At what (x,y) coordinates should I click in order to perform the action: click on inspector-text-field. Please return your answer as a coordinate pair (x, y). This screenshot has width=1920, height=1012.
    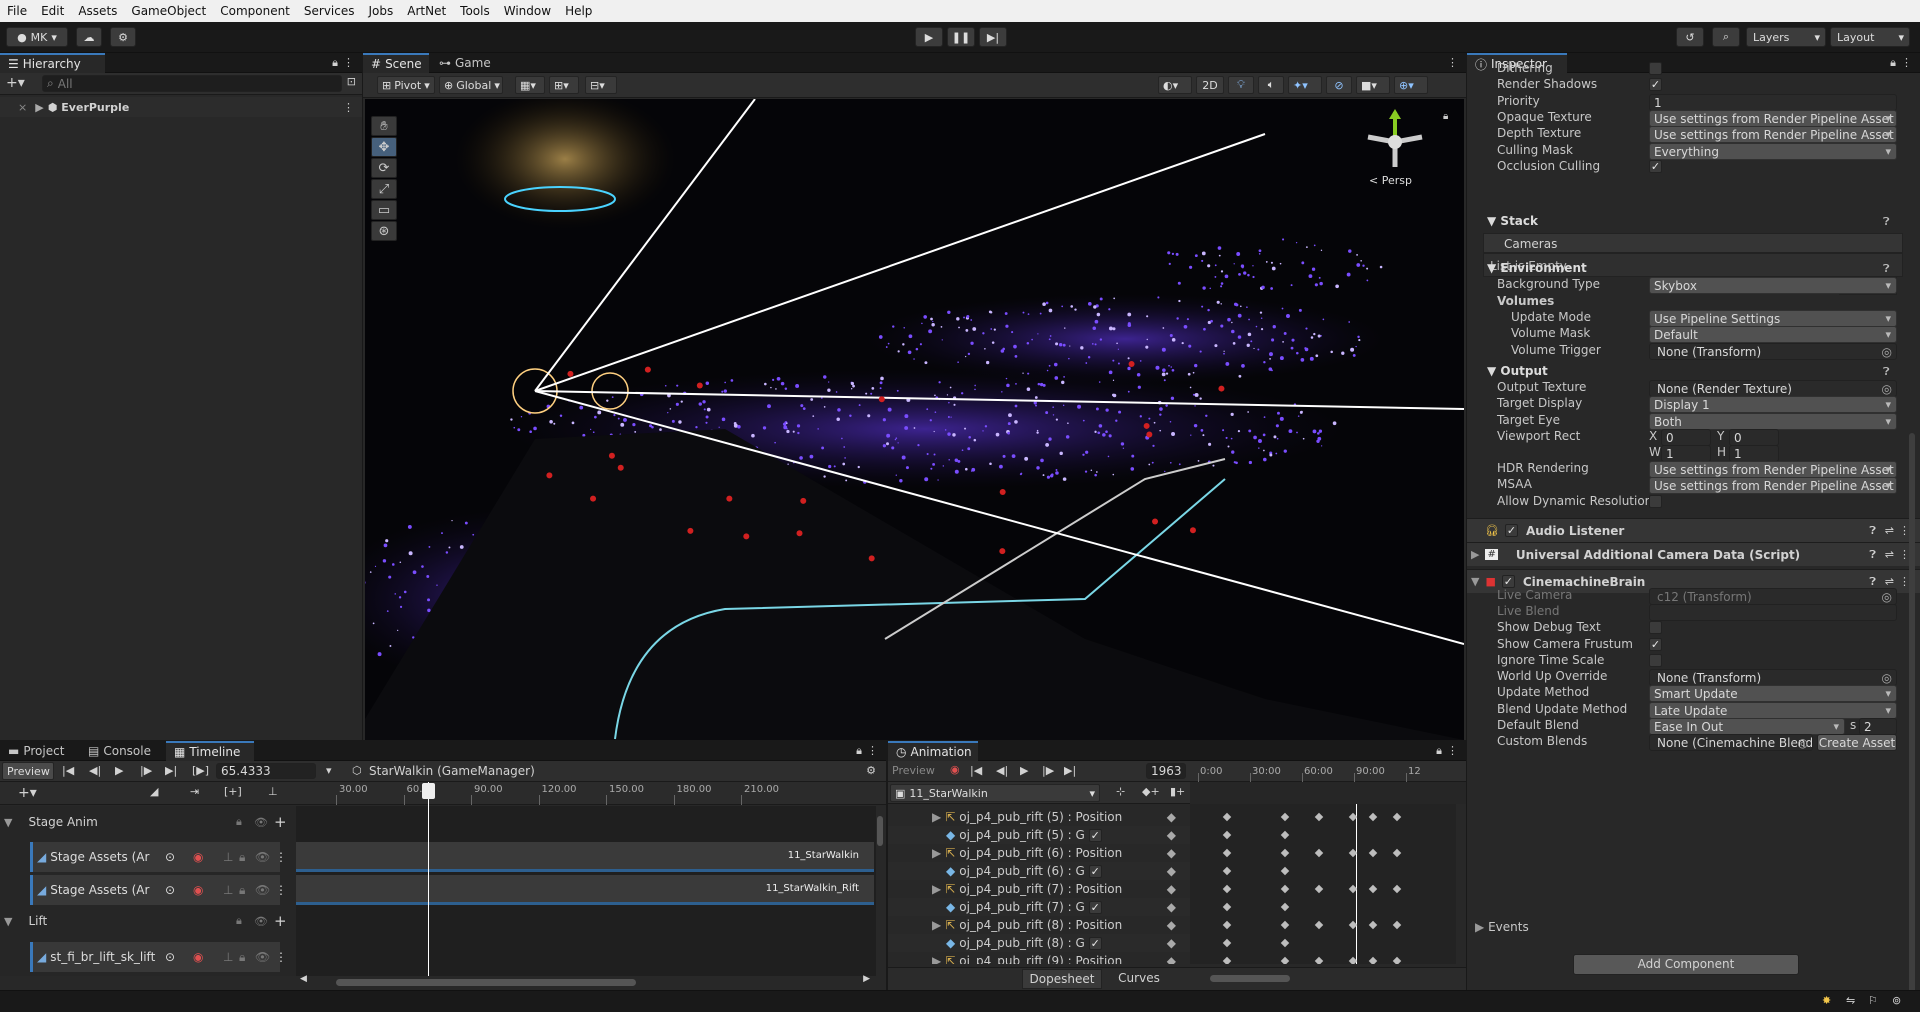
    Looking at the image, I should click on (1773, 612).